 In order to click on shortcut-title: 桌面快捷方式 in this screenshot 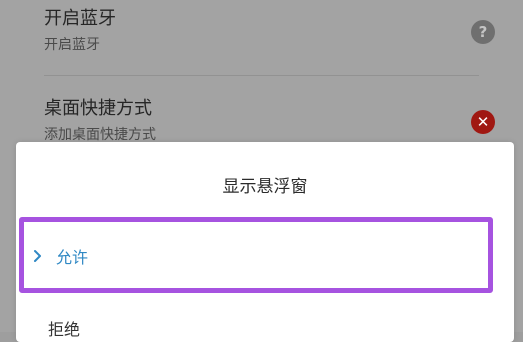, I will do `click(98, 108)`.